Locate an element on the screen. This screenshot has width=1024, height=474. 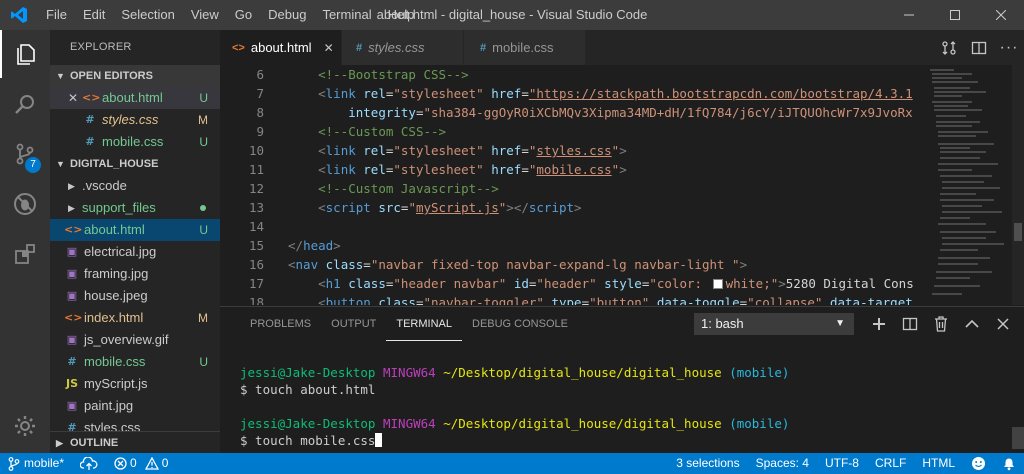
menu-help: Help is located at coordinates (401, 15).